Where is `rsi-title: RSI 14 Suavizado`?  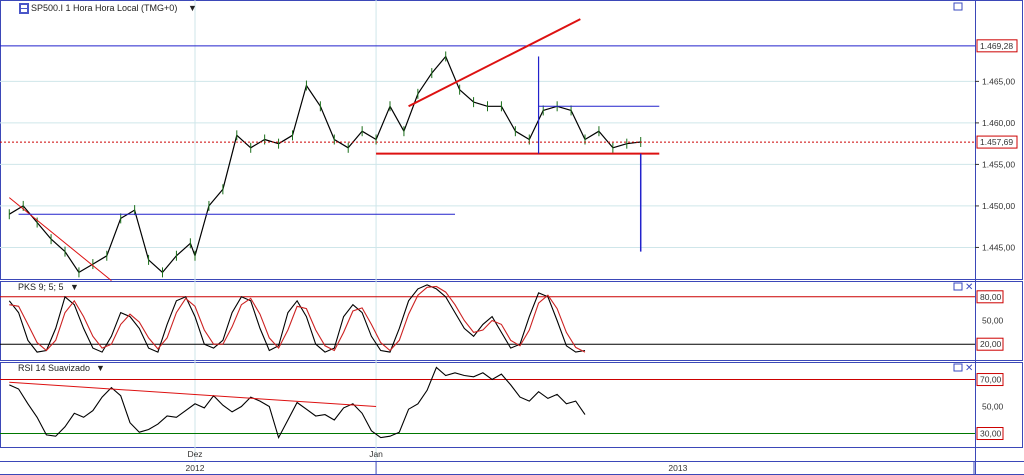 rsi-title: RSI 14 Suavizado is located at coordinates (54, 368).